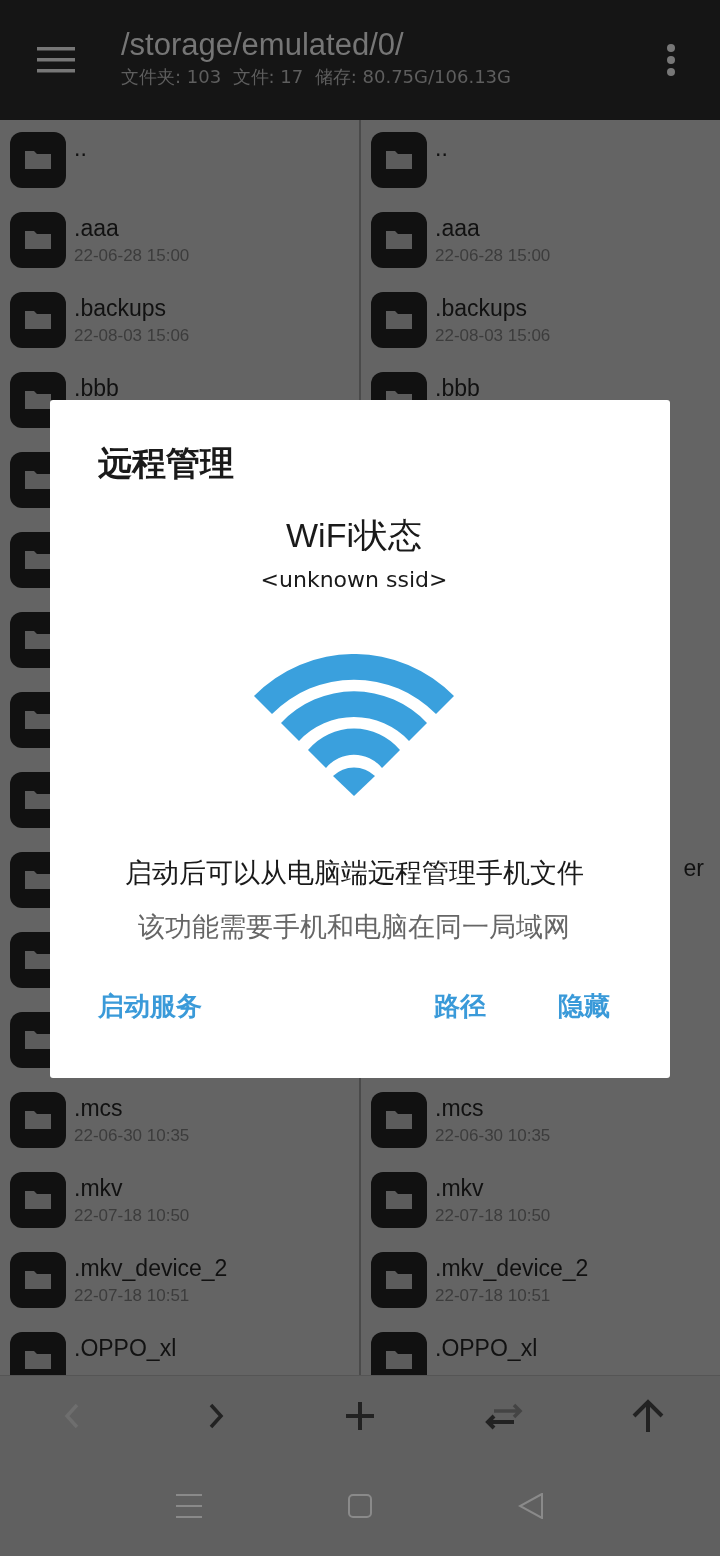 This screenshot has height=1556, width=720. I want to click on home-icon, so click(360, 1506).